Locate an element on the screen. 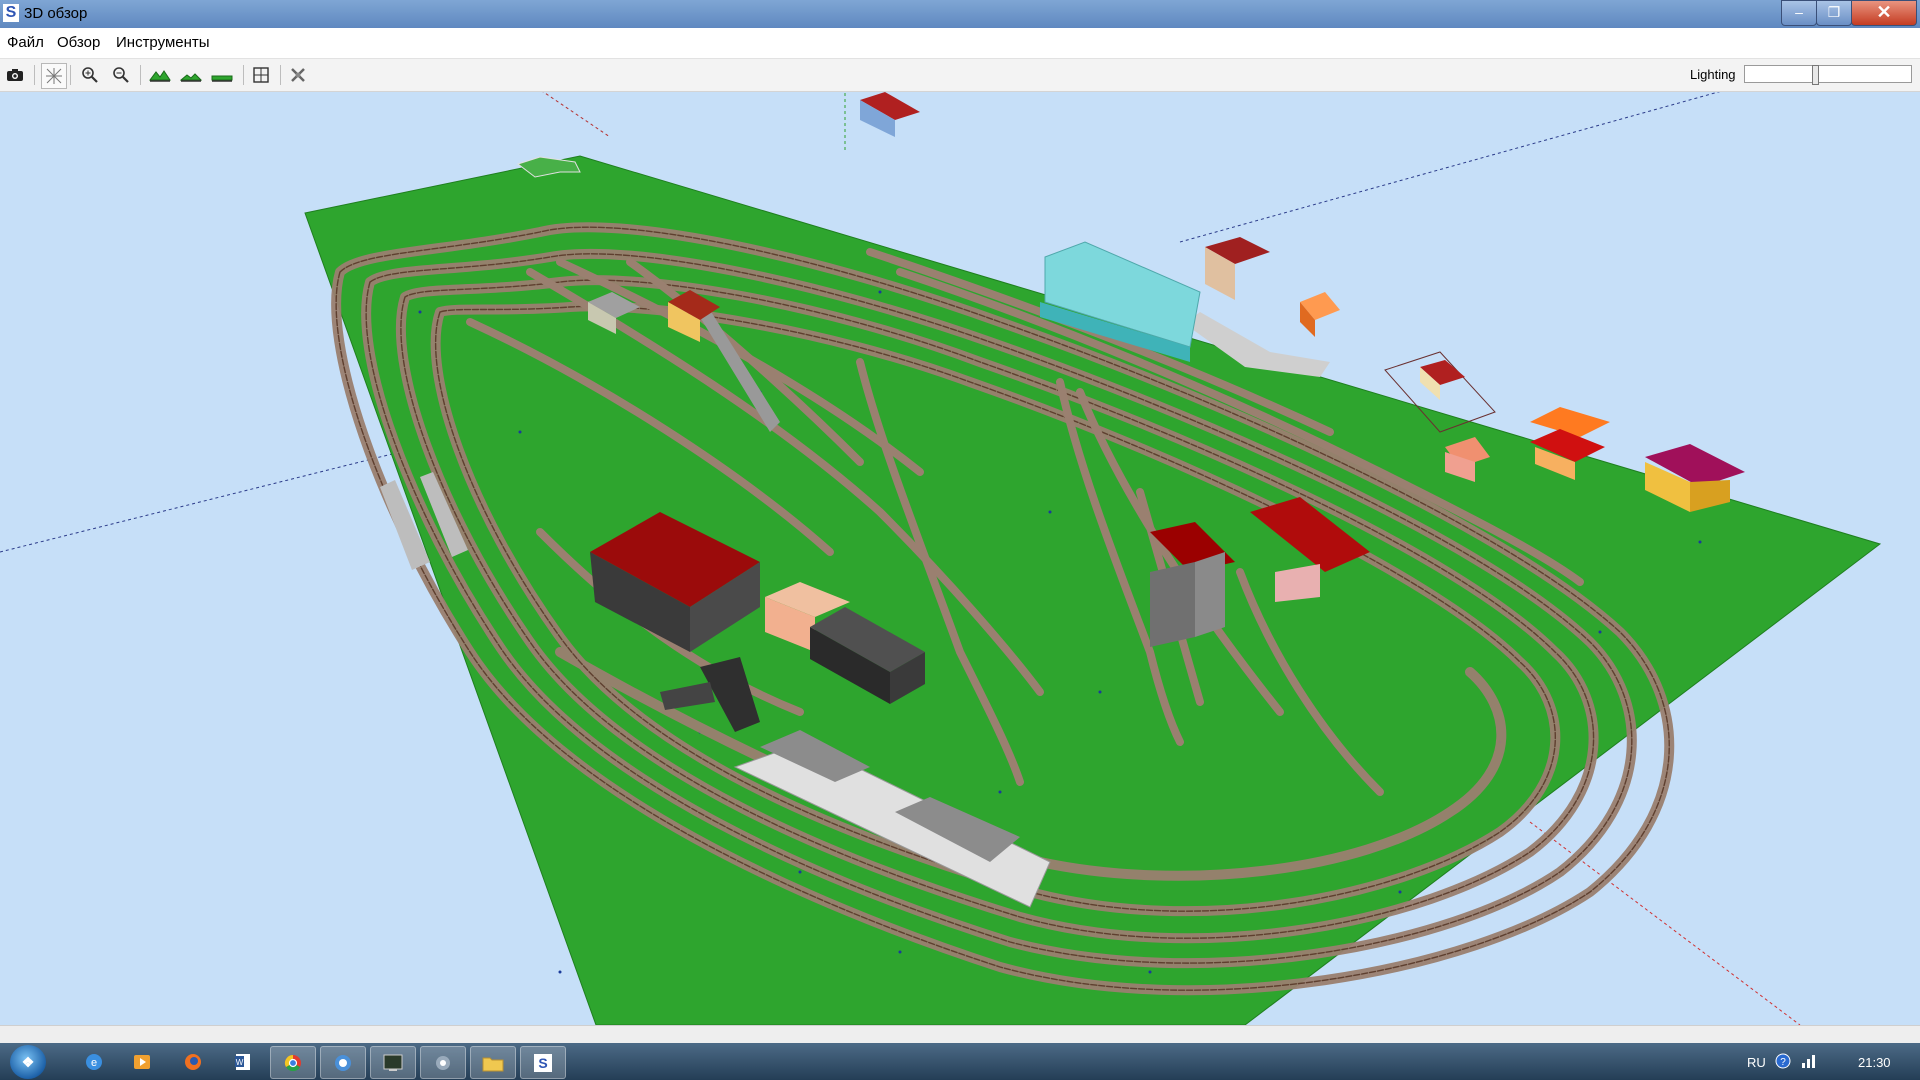  app-logo-icon: S is located at coordinates (11, 13).